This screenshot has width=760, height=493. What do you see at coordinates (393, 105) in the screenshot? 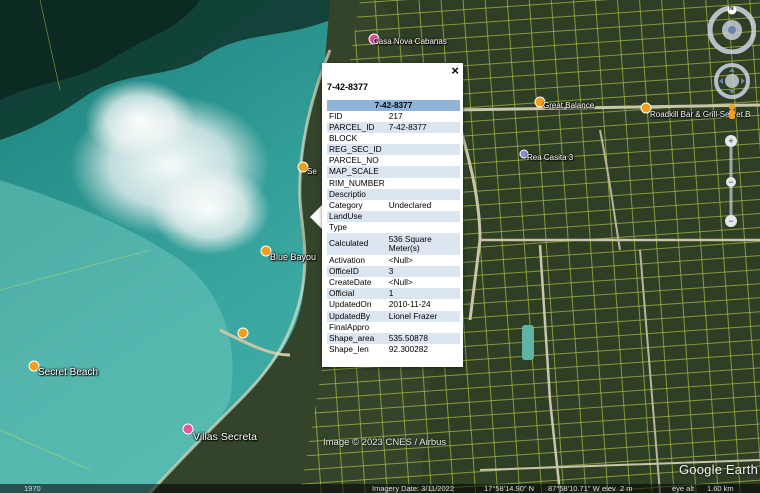
I see `attribute-table-header: 7-42-8377` at bounding box center [393, 105].